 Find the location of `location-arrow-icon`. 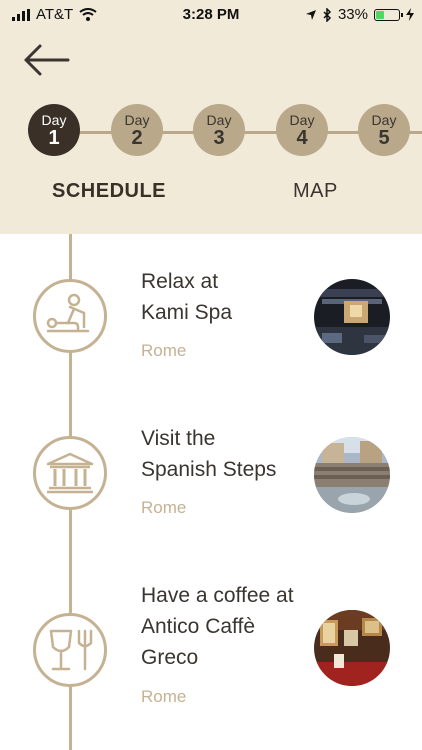

location-arrow-icon is located at coordinates (310, 14).